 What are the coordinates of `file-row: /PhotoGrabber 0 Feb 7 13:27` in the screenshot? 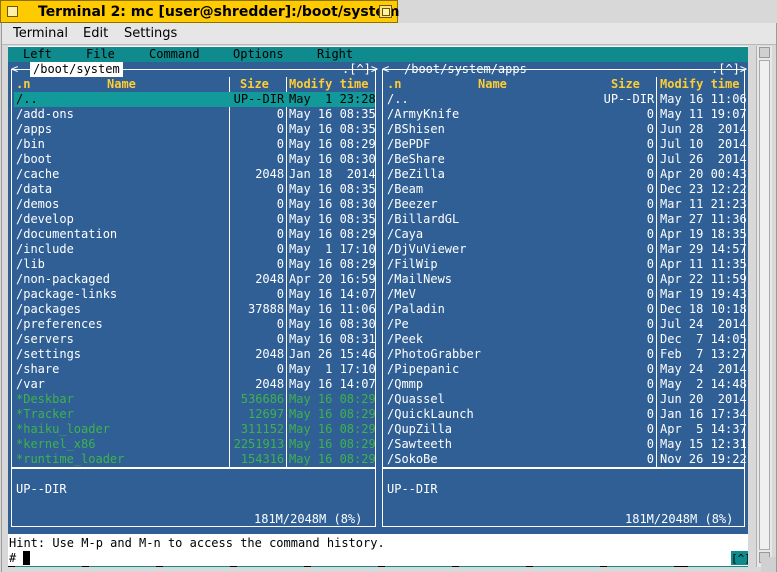 It's located at (566, 354).